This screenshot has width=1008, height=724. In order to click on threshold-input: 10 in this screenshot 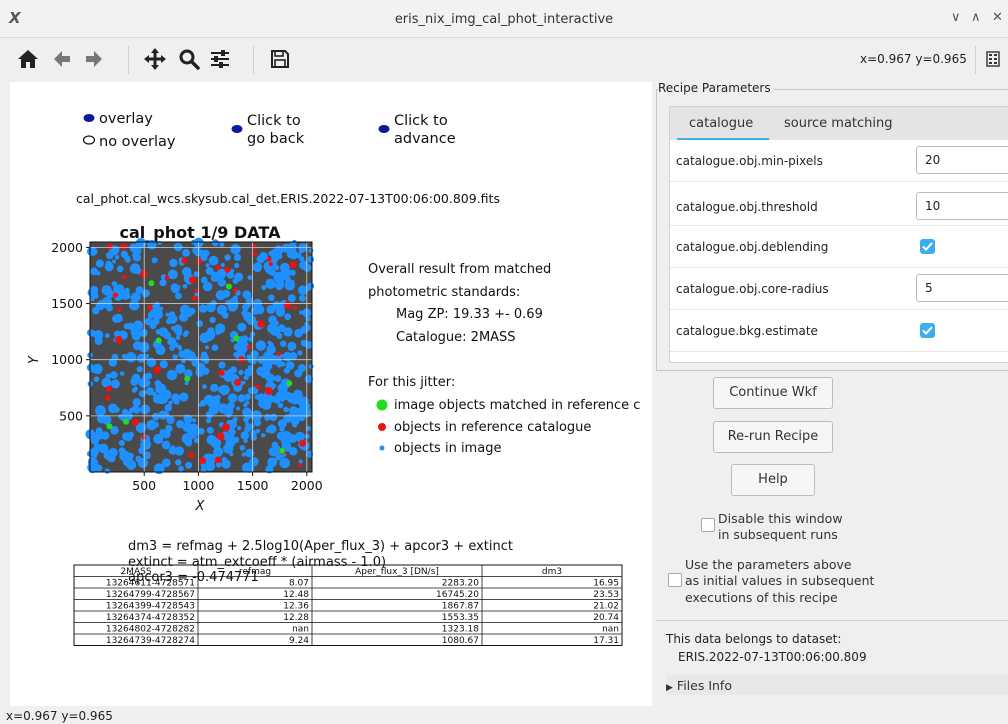, I will do `click(962, 206)`.